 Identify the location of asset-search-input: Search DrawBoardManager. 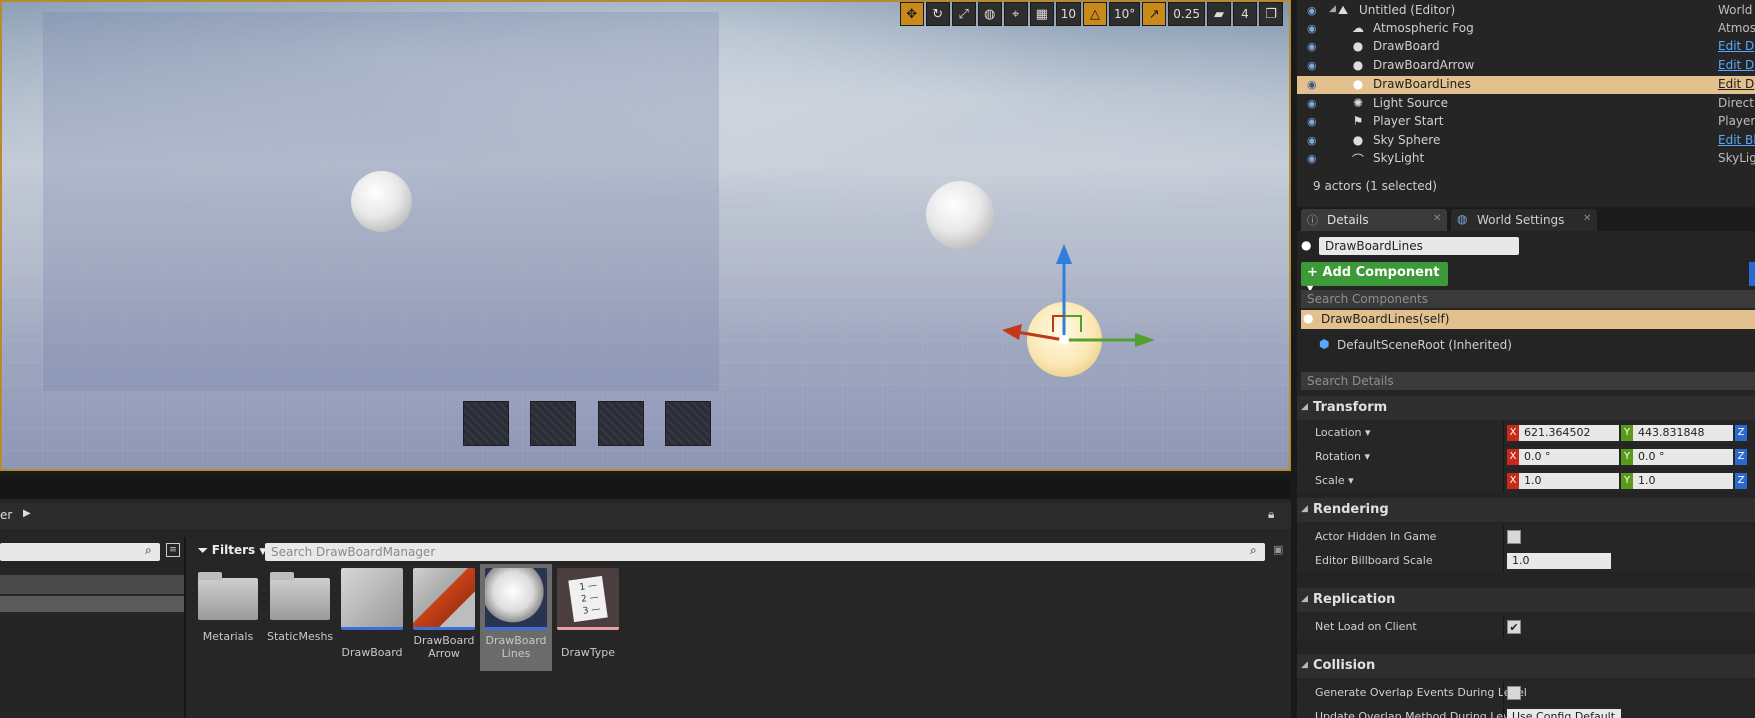
(765, 552).